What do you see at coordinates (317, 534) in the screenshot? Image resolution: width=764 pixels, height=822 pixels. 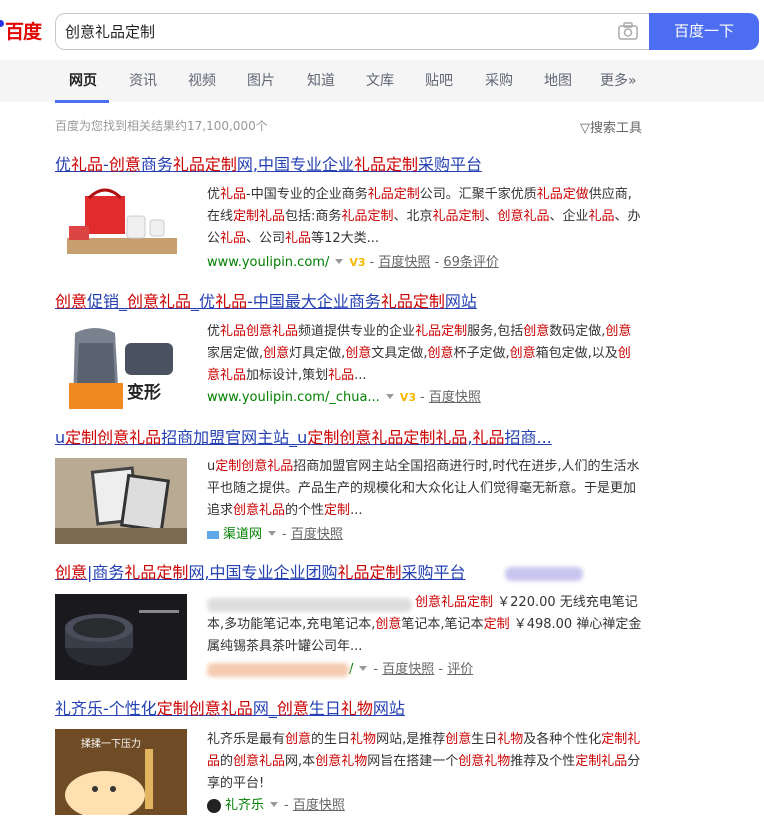 I see `result-3-snapshot: 百度快照` at bounding box center [317, 534].